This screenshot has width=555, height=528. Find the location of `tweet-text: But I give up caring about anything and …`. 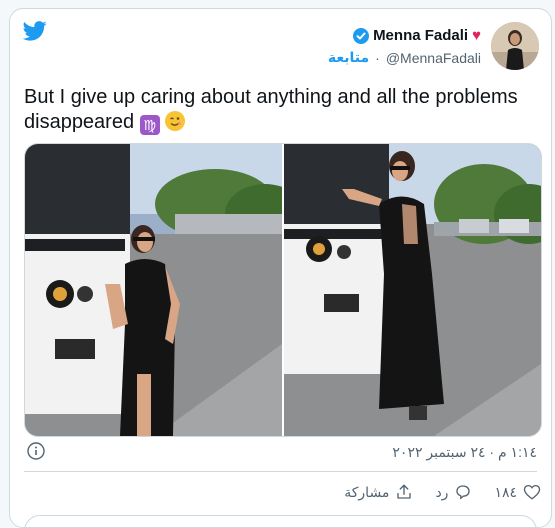

tweet-text: But I give up caring about anything and … is located at coordinates (279, 110).